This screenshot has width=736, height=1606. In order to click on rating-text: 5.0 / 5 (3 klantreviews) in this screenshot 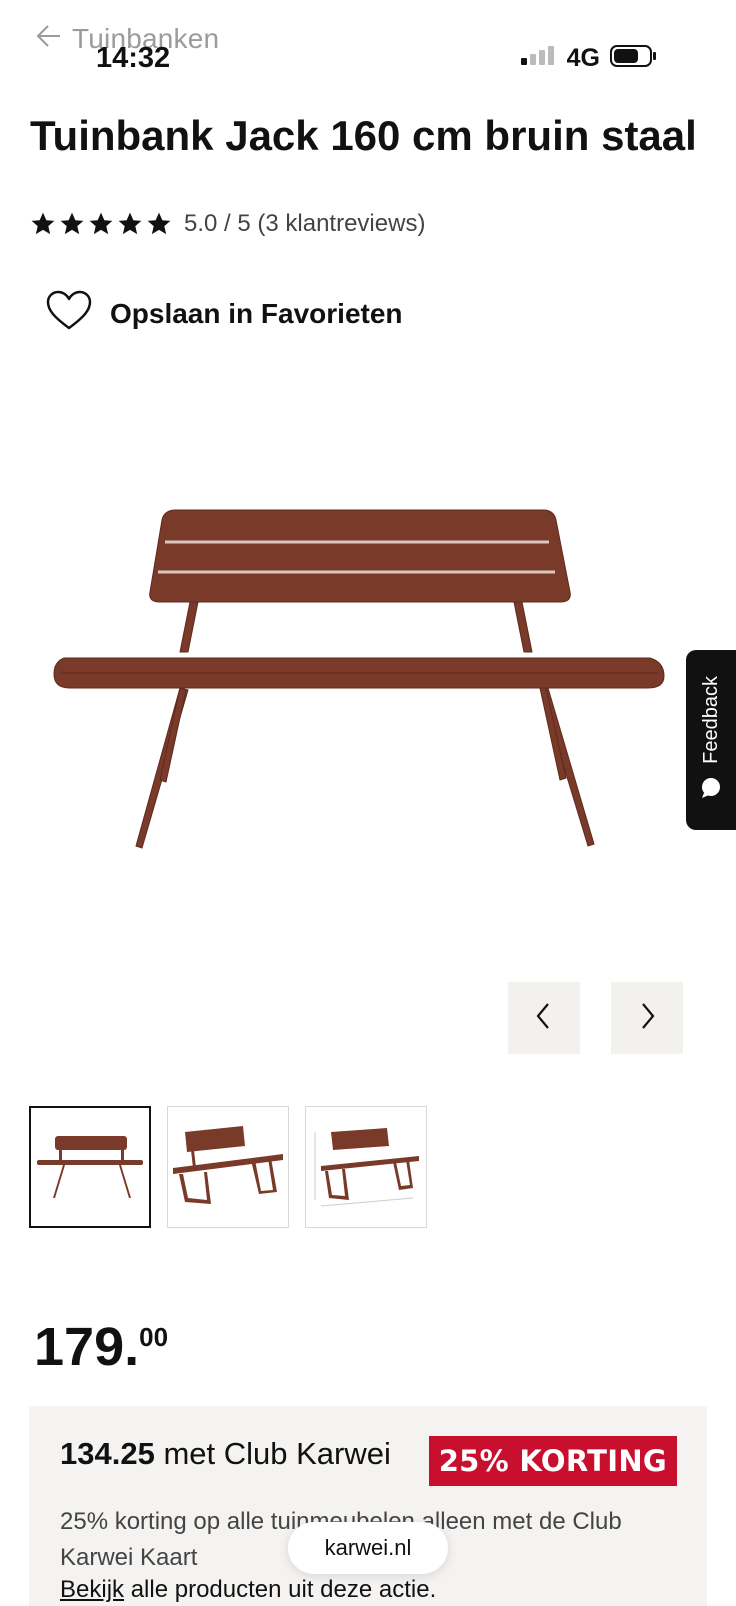, I will do `click(305, 223)`.